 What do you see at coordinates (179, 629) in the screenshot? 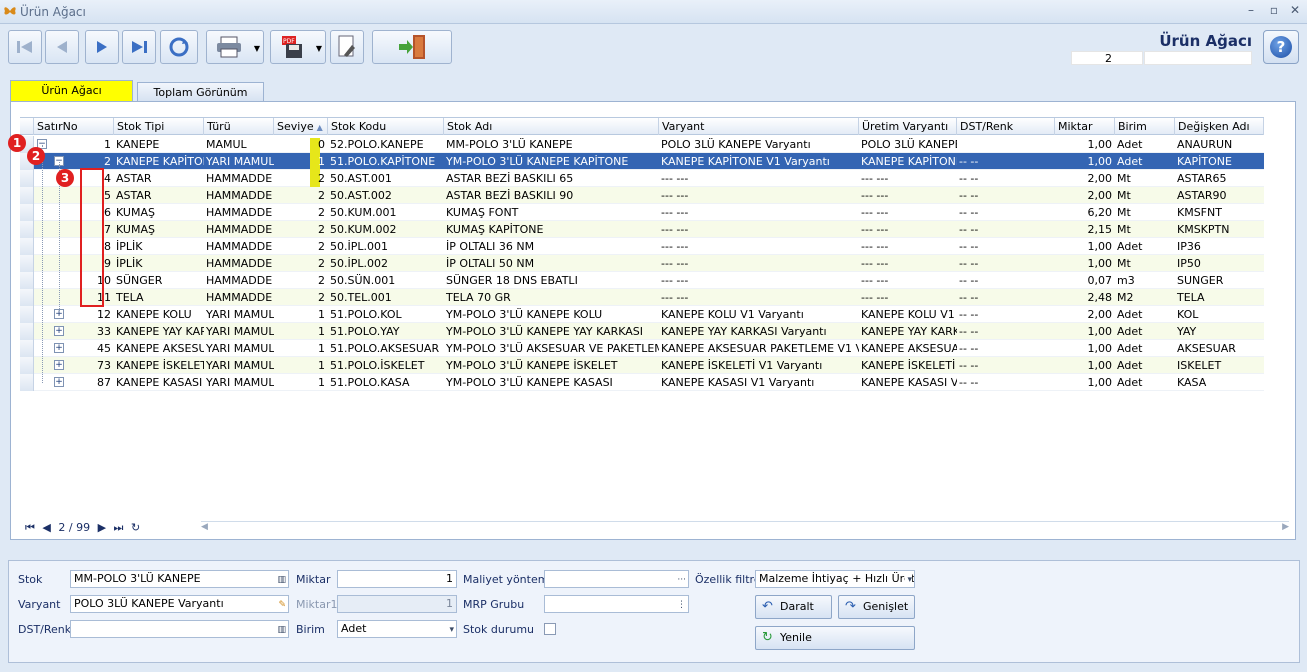
I see `dst-renk-field: ▥` at bounding box center [179, 629].